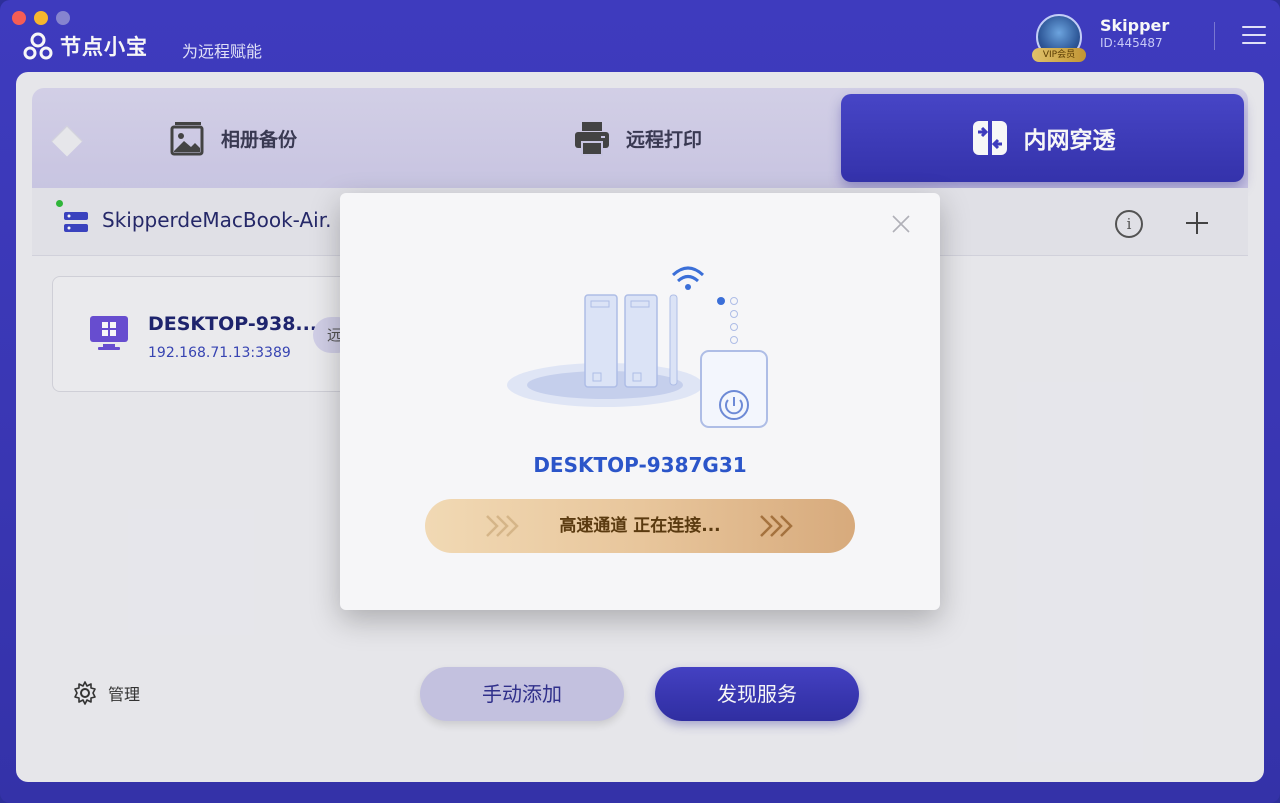 The width and height of the screenshot is (1280, 803). I want to click on close-icon, so click(901, 224).